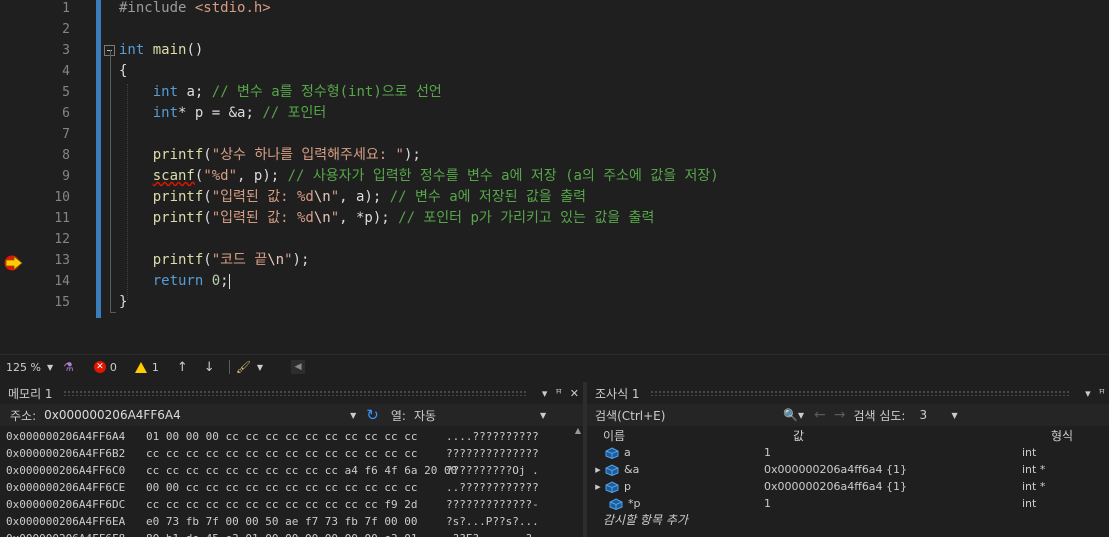 This screenshot has width=1109, height=537. What do you see at coordinates (178, 260) in the screenshot?
I see `function-name: printf` at bounding box center [178, 260].